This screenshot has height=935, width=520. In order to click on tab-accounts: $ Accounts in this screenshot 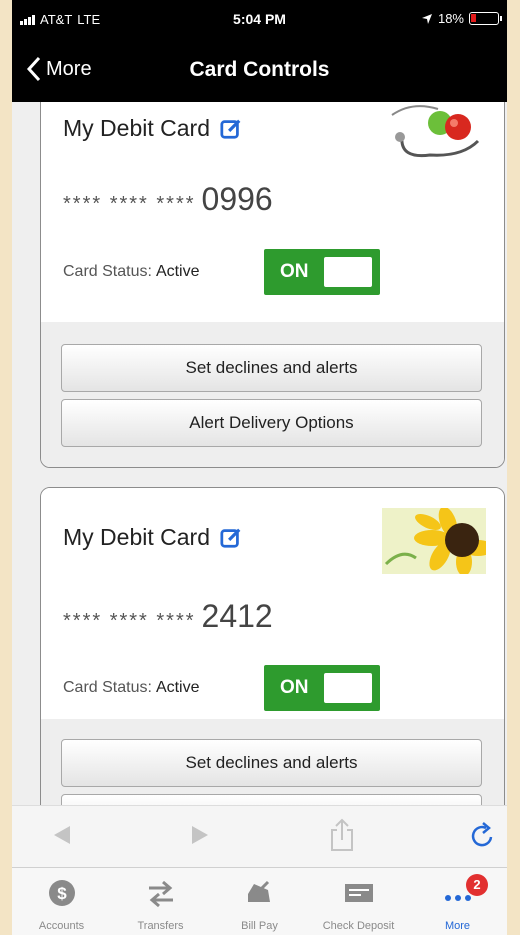, I will do `click(61, 901)`.